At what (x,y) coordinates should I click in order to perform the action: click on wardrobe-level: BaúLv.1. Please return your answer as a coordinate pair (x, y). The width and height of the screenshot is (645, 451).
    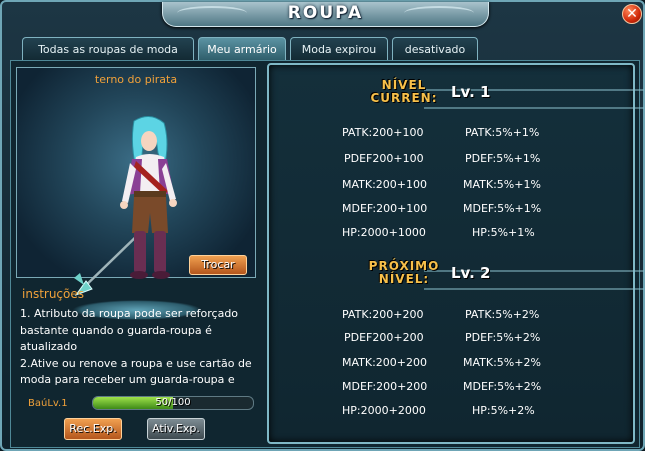
    Looking at the image, I should click on (48, 403).